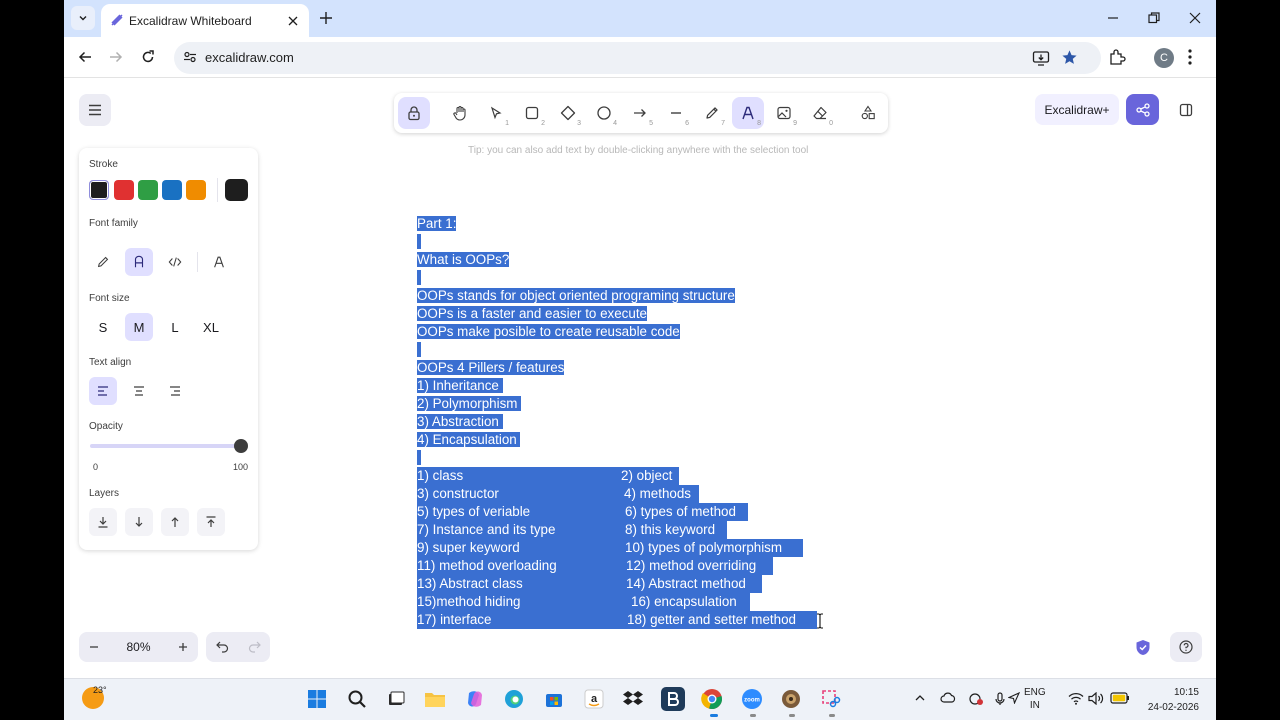  Describe the element at coordinates (83, 18) in the screenshot. I see `tab-search-button` at that location.